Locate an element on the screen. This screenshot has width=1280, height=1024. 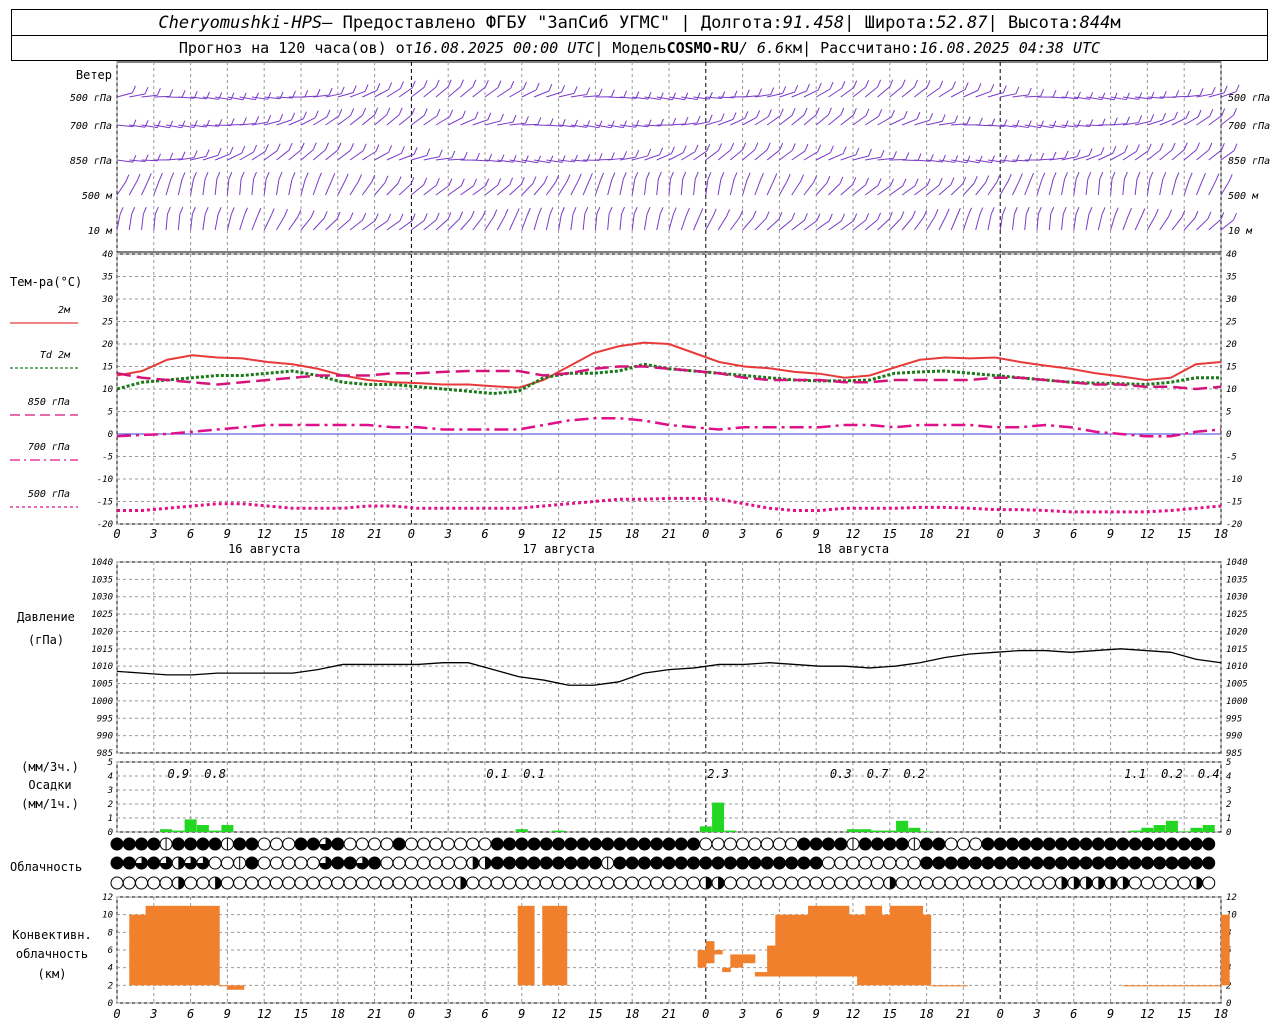
precip-total-label: 0.1 is located at coordinates (497, 774).